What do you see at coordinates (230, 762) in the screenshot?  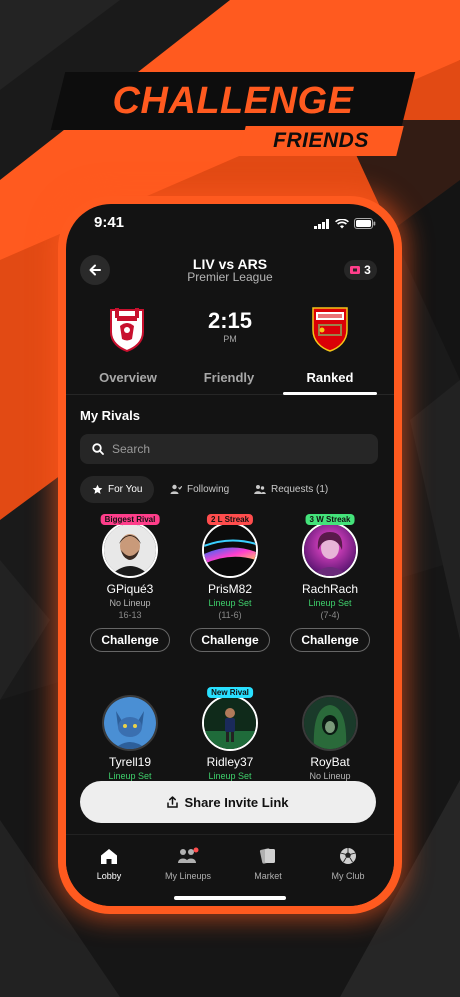 I see `rival-name: Ridley37` at bounding box center [230, 762].